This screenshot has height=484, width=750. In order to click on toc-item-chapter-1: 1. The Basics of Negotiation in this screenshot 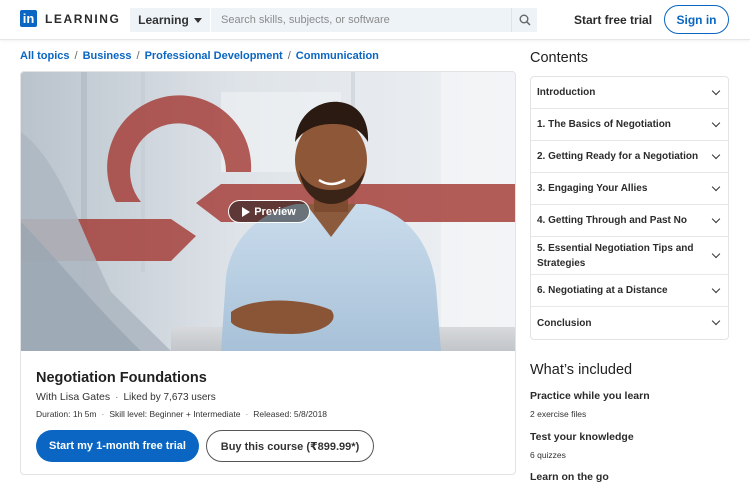, I will do `click(629, 125)`.